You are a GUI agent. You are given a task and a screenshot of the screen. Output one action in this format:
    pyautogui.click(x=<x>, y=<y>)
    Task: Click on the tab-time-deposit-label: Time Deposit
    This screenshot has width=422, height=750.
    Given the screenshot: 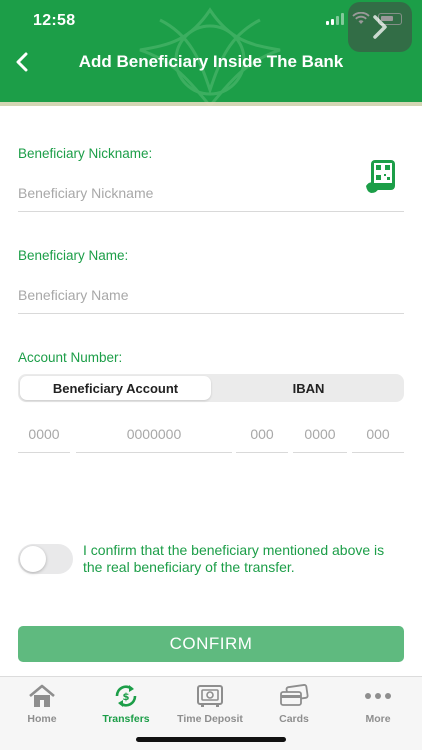 What is the action you would take?
    pyautogui.click(x=210, y=719)
    